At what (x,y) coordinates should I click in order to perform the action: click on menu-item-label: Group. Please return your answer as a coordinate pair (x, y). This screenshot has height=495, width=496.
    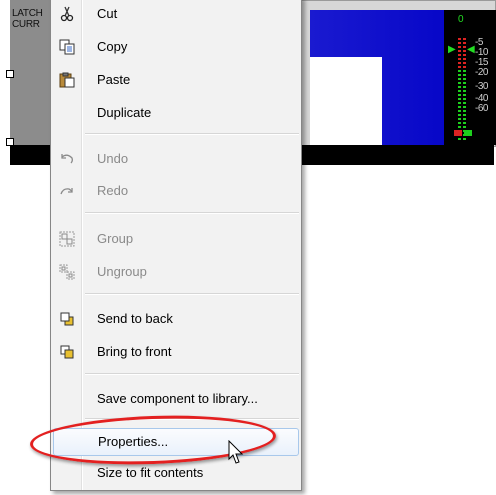
    Looking at the image, I should click on (115, 238).